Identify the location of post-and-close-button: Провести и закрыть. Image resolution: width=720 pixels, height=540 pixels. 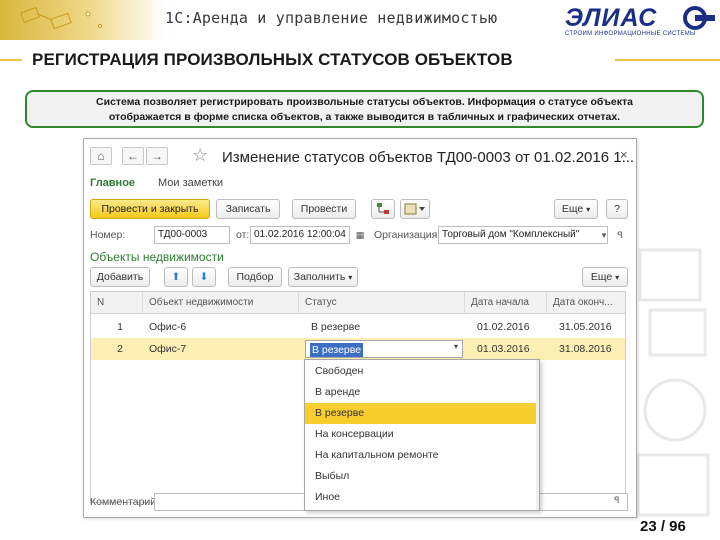
(150, 209).